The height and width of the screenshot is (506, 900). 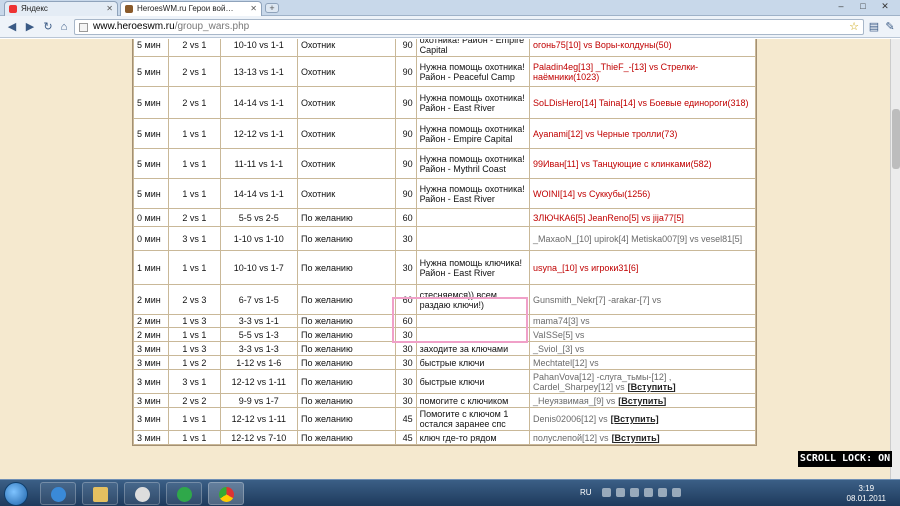 I want to click on cell-participants: Mechtatel[12] vs, so click(x=642, y=362).